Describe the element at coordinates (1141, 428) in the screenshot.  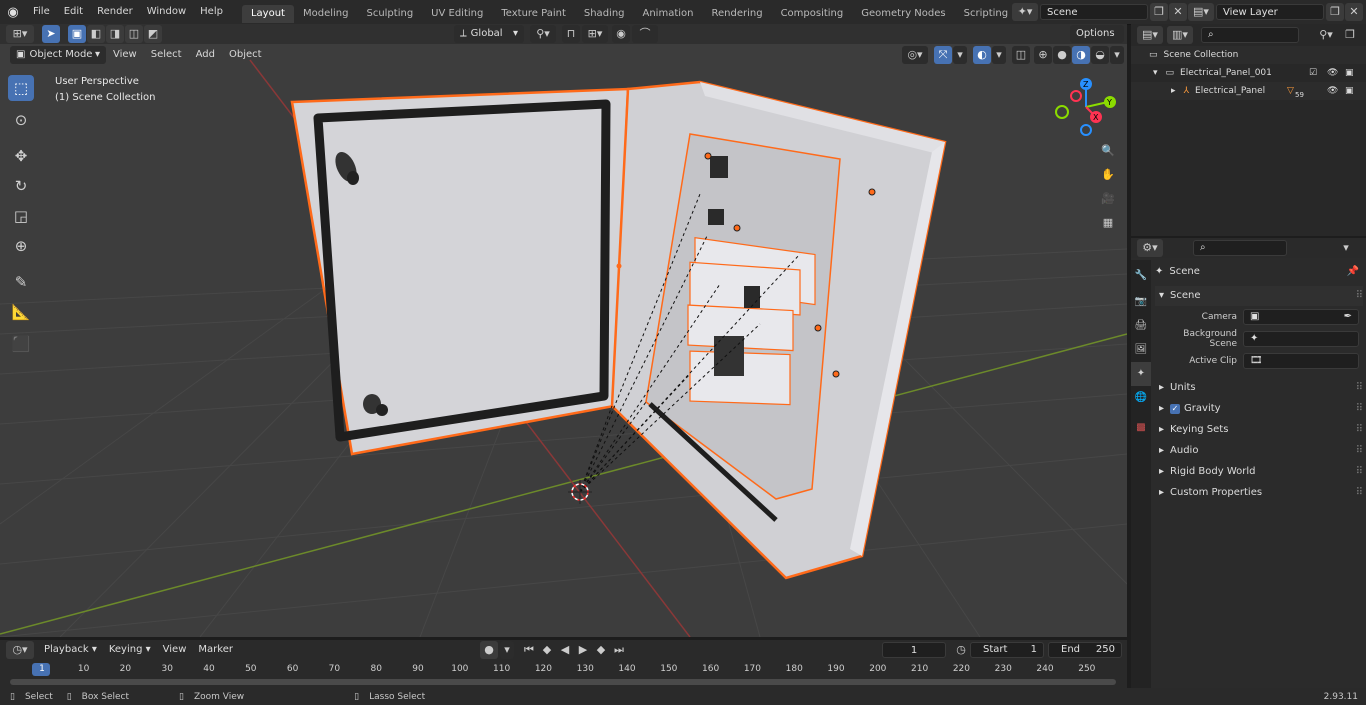
I see `texture-tab-icon: ▩` at that location.